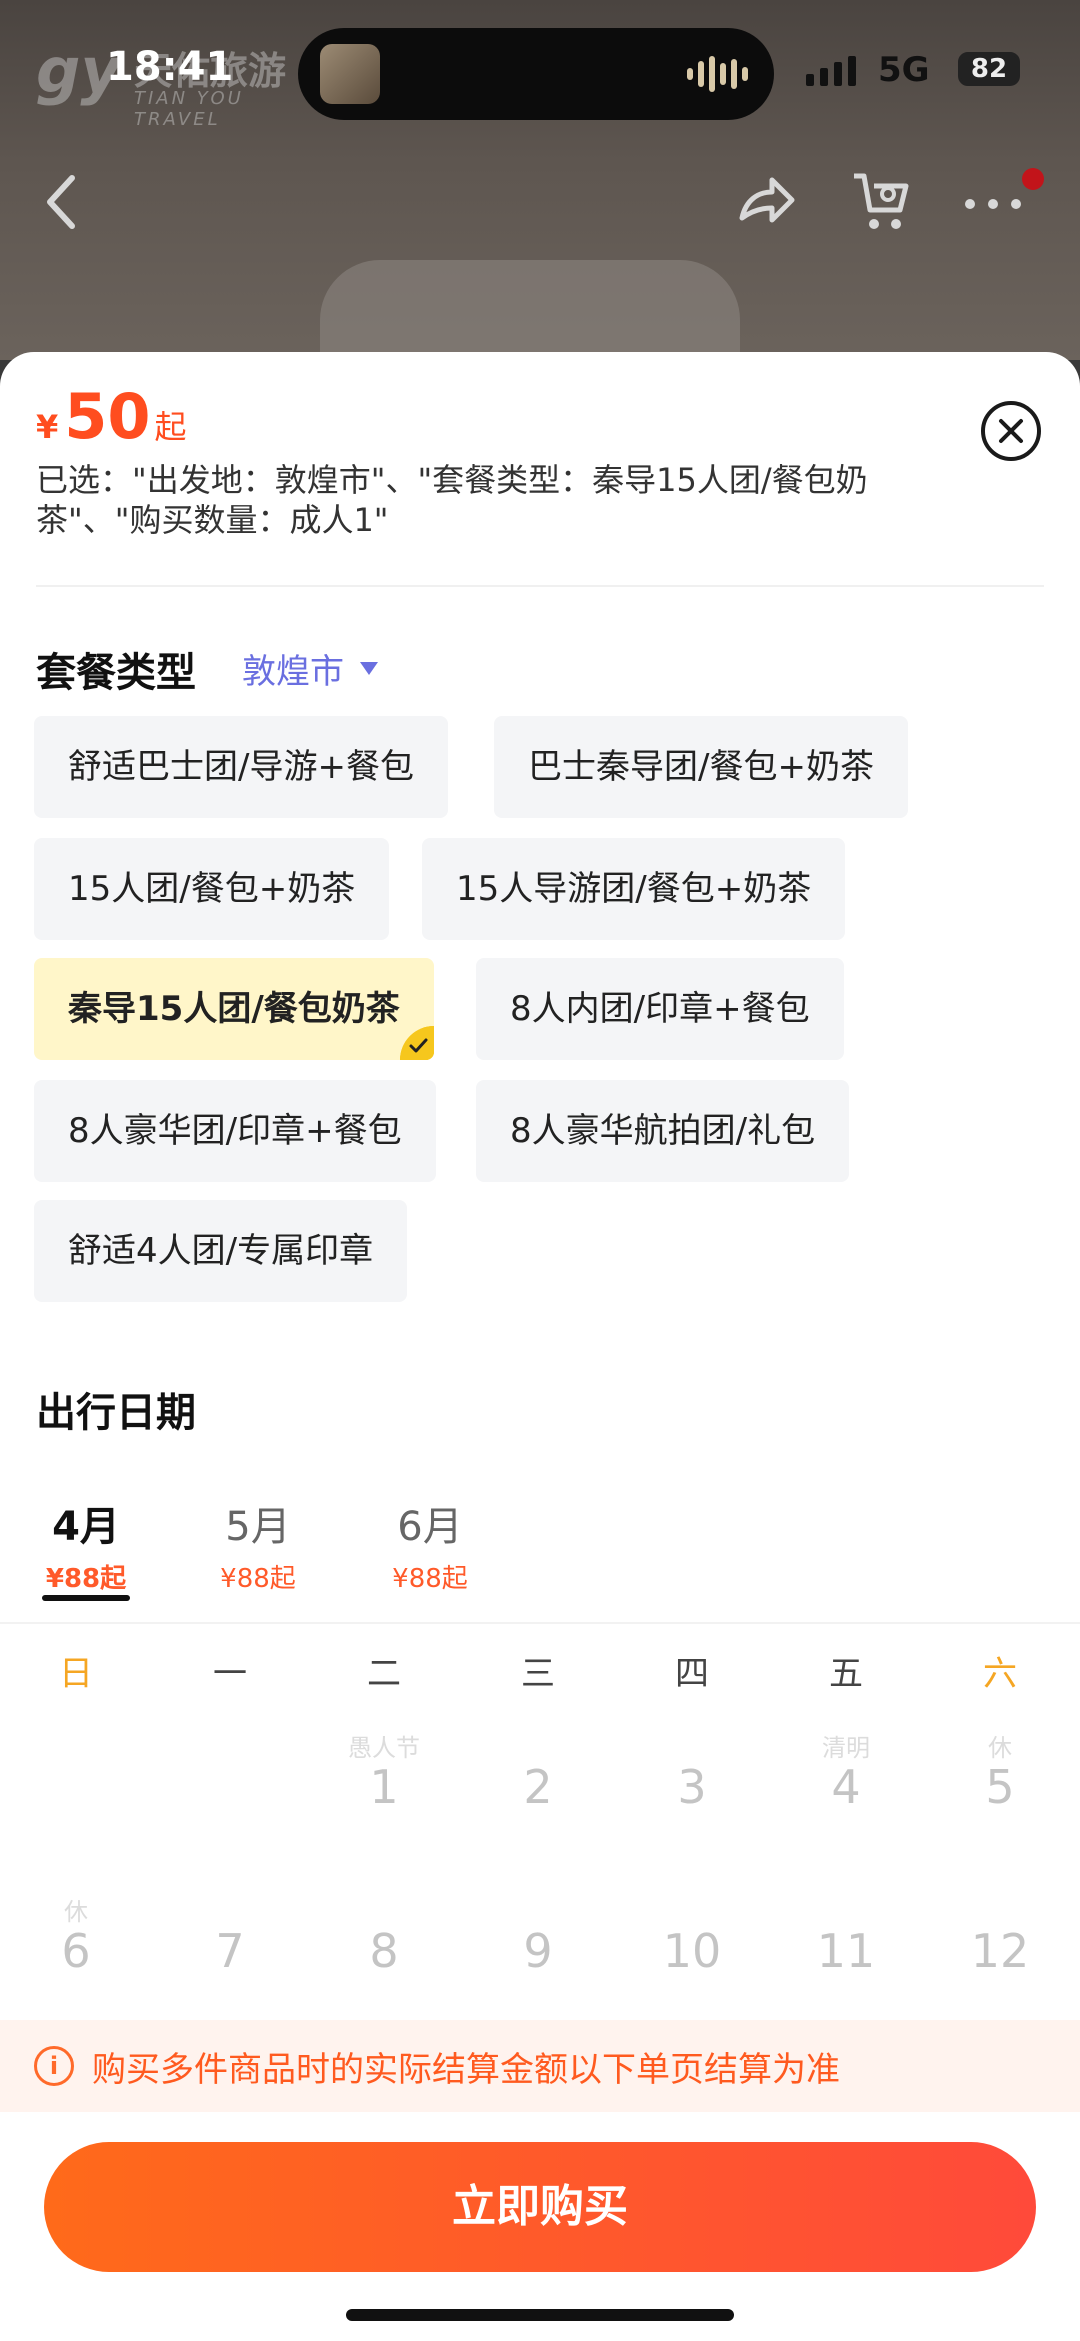  What do you see at coordinates (258, 1527) in the screenshot?
I see `month-label: 5月` at bounding box center [258, 1527].